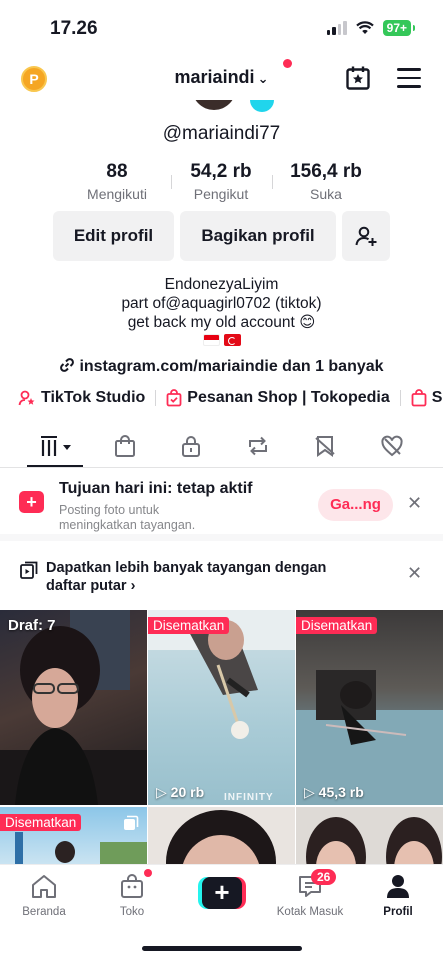 The image size is (443, 960). I want to click on status-bar: 17.26 97+, so click(221, 29).